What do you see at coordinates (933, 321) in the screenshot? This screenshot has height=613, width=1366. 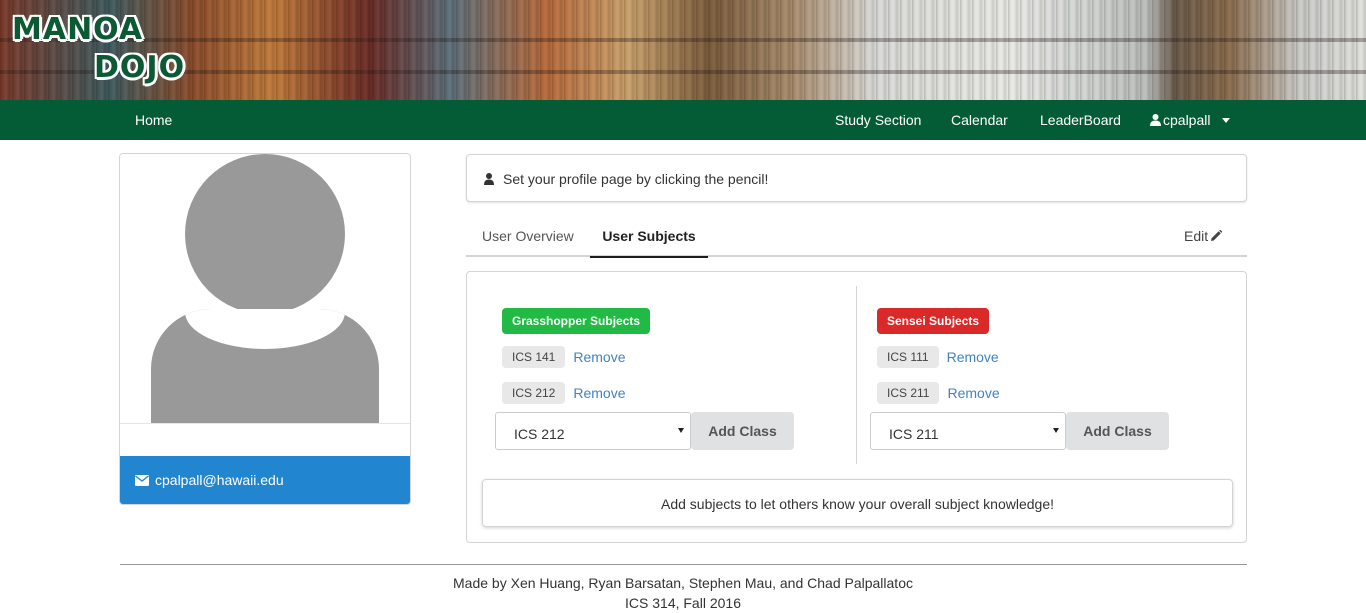 I see `sensei-subjects-label: Sensei Subjects` at bounding box center [933, 321].